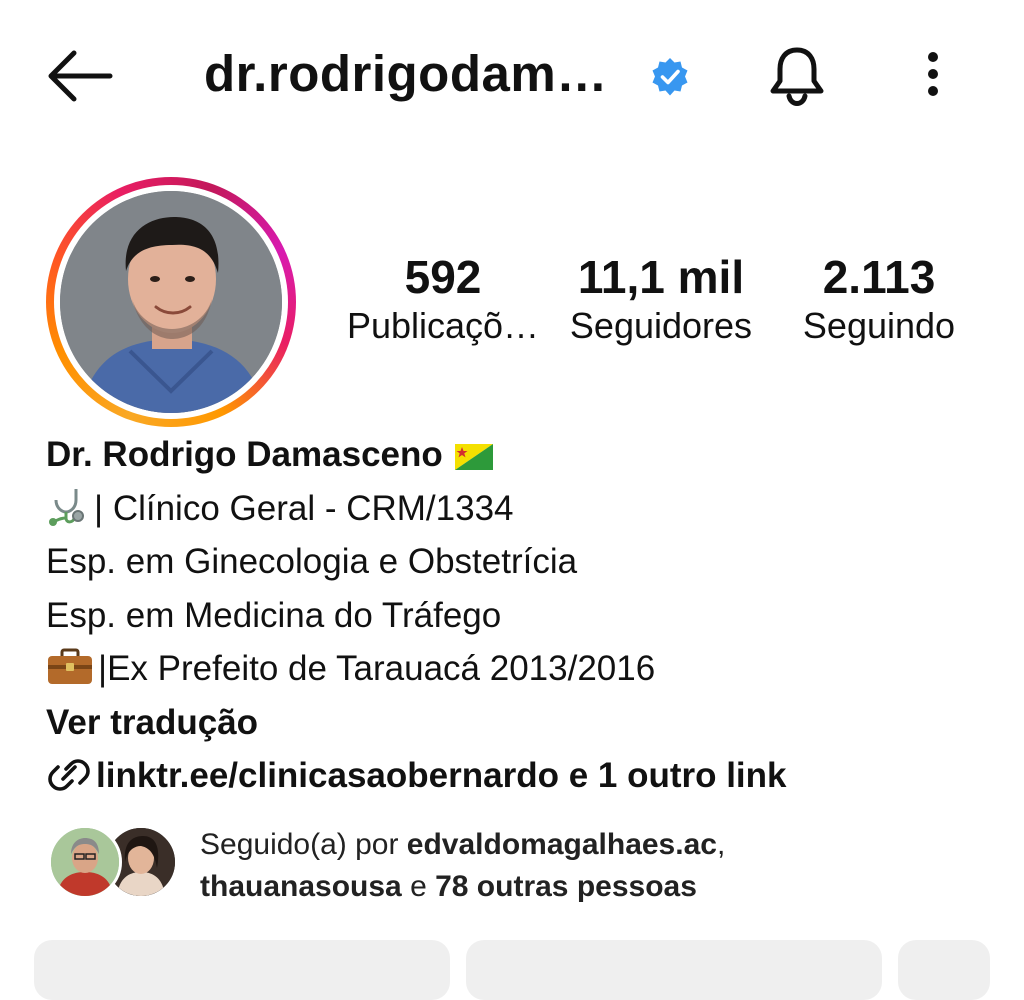 Image resolution: width=1024 pixels, height=1000 pixels. I want to click on stat-followers: 11,1 mil Seguidores, so click(661, 299).